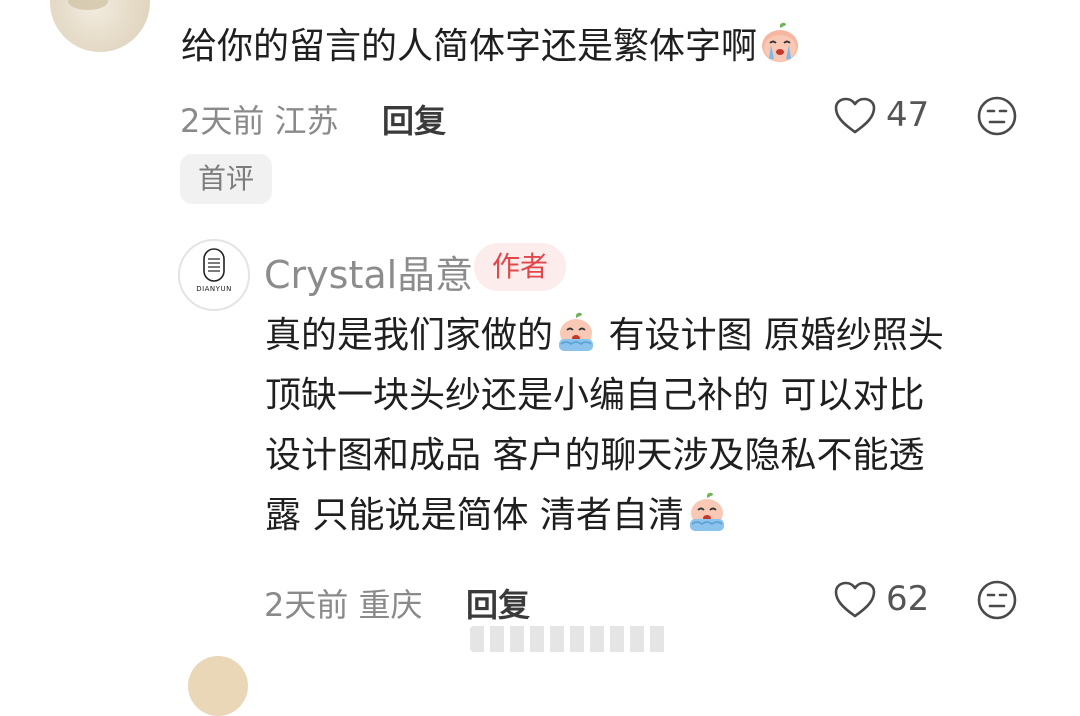 This screenshot has height=716, width=1080. What do you see at coordinates (218, 686) in the screenshot?
I see `next-commenter-avatar` at bounding box center [218, 686].